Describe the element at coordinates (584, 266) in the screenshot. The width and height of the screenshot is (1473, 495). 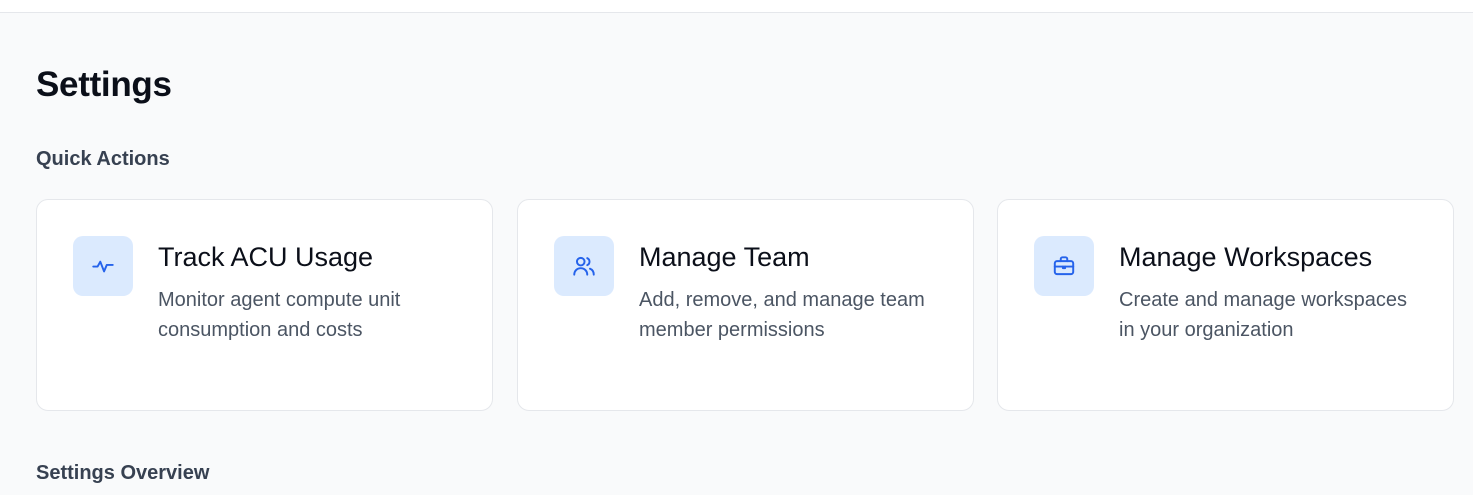
I see `users-icon` at that location.